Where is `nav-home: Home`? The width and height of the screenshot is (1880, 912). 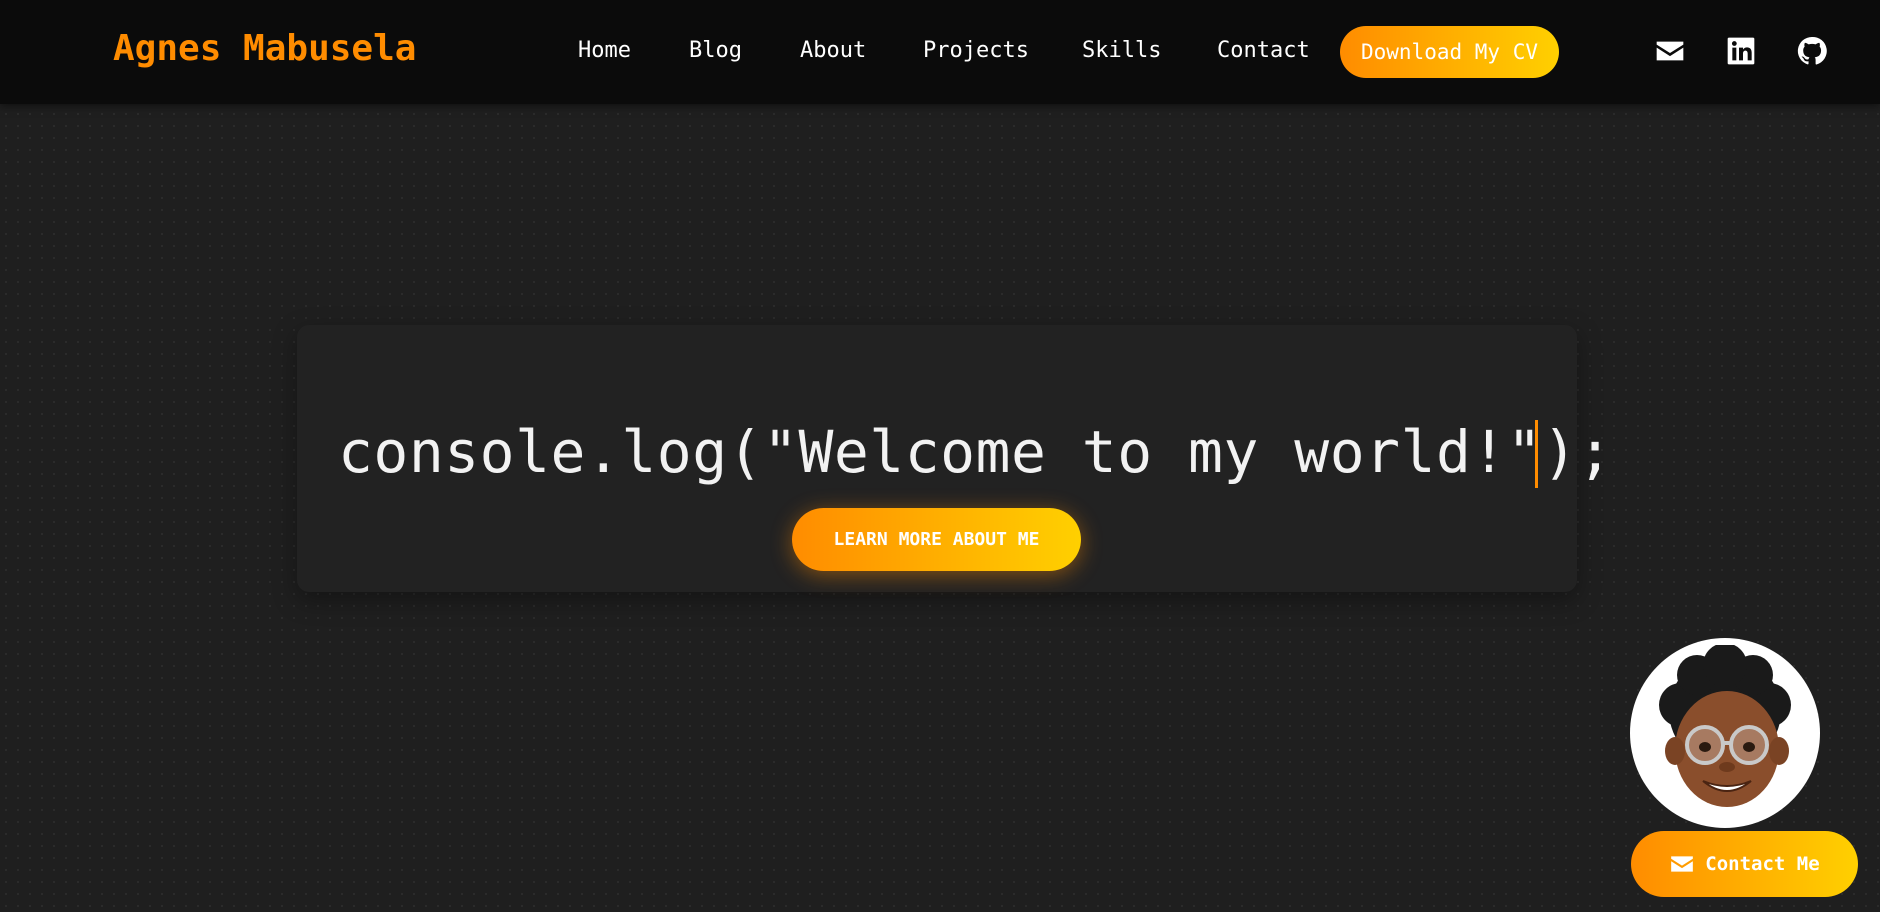 nav-home: Home is located at coordinates (604, 50).